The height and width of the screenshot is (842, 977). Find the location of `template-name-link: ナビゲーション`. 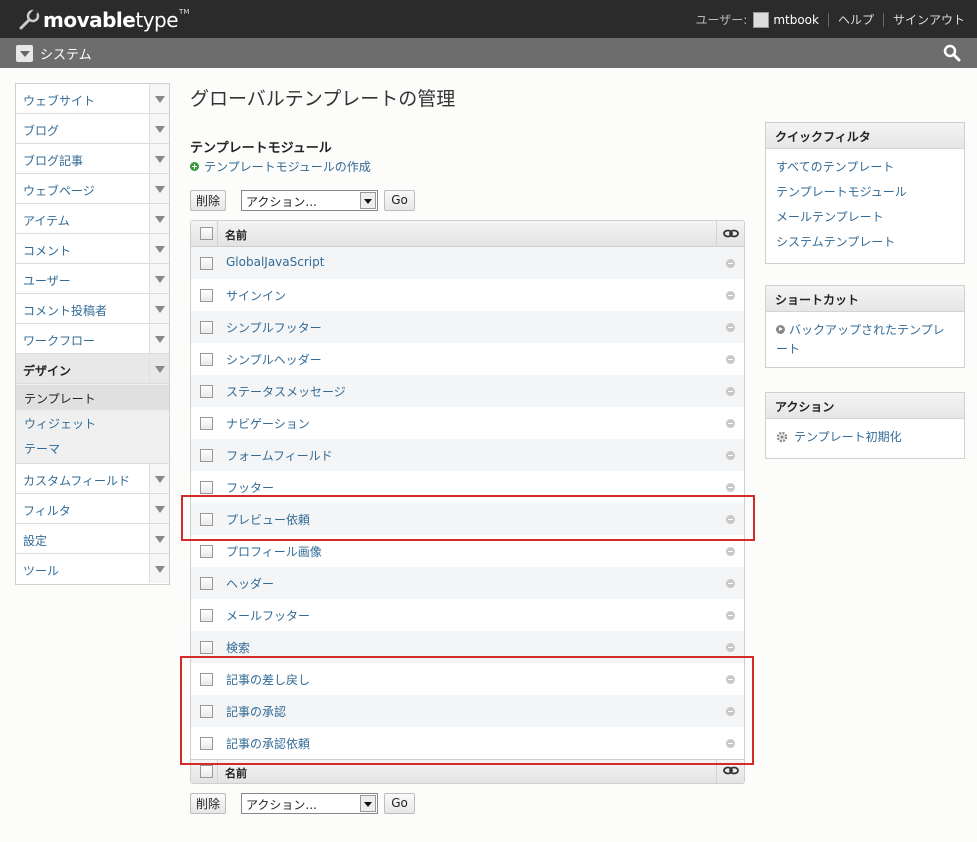

template-name-link: ナビゲーション is located at coordinates (268, 423).